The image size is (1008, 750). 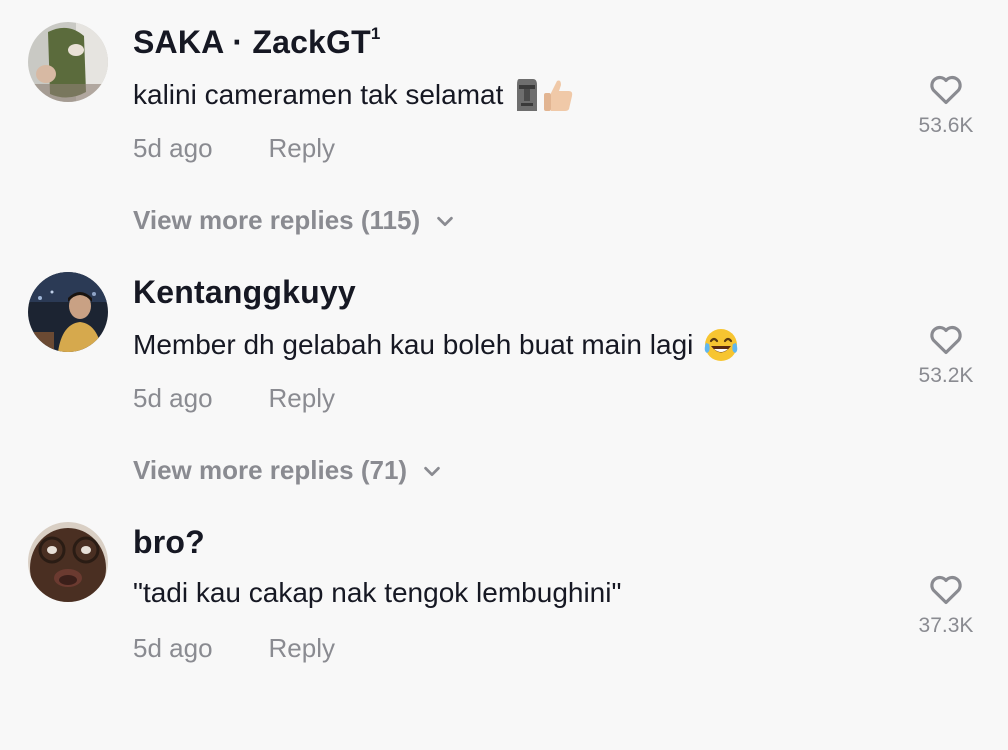 I want to click on comment-username: SAKA · ZackGT1, so click(x=257, y=42).